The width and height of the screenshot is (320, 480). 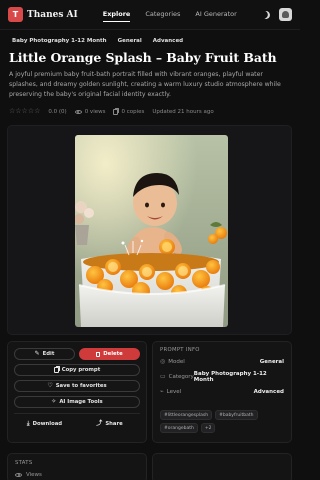 What do you see at coordinates (52, 14) in the screenshot?
I see `brand-name: Thanes AI` at bounding box center [52, 14].